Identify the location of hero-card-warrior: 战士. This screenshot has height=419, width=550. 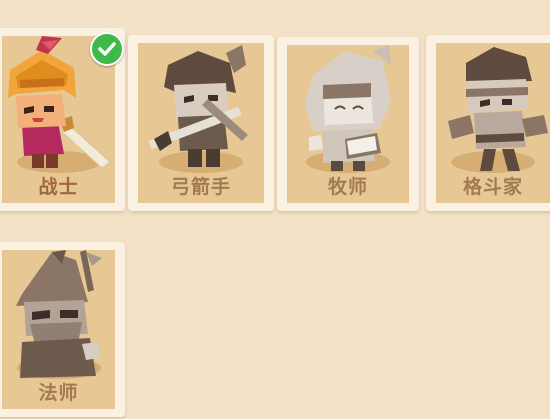
(62, 119).